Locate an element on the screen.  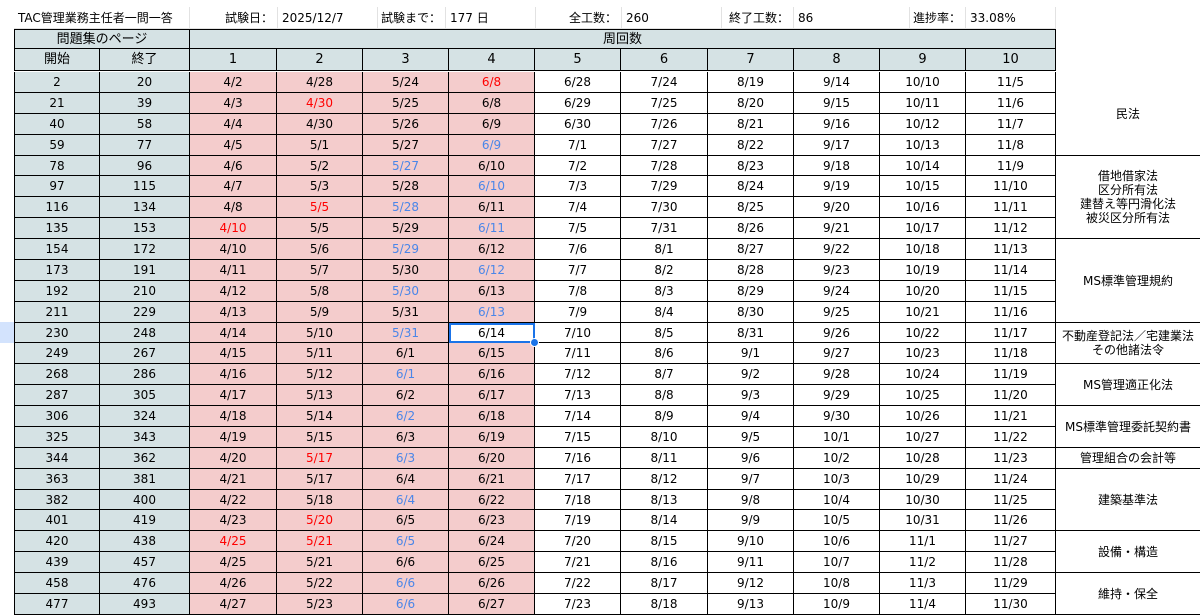
round-5-date-cell: 7/3 is located at coordinates (578, 186).